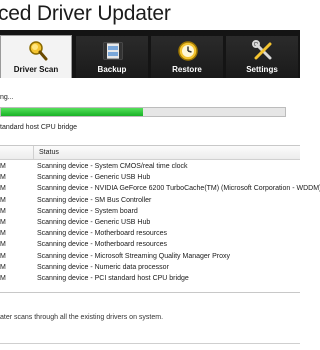  I want to click on app-title: ced Driver Updater, so click(85, 13).